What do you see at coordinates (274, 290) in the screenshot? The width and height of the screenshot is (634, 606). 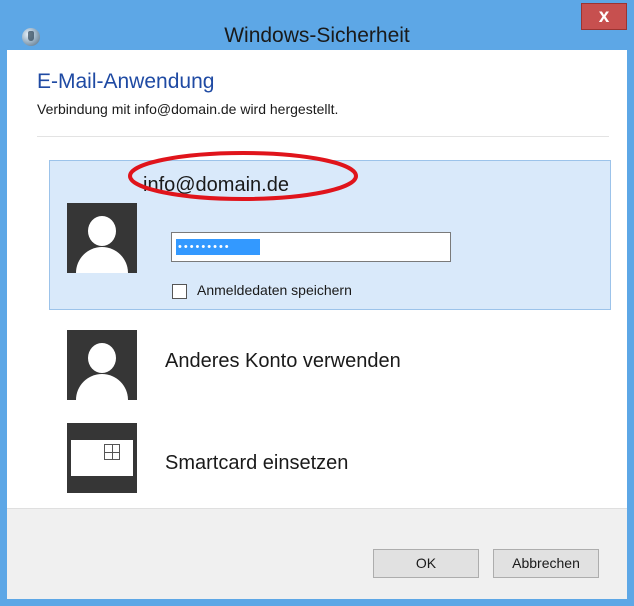 I see `remember-credentials-label: Anmeldedaten speichern` at bounding box center [274, 290].